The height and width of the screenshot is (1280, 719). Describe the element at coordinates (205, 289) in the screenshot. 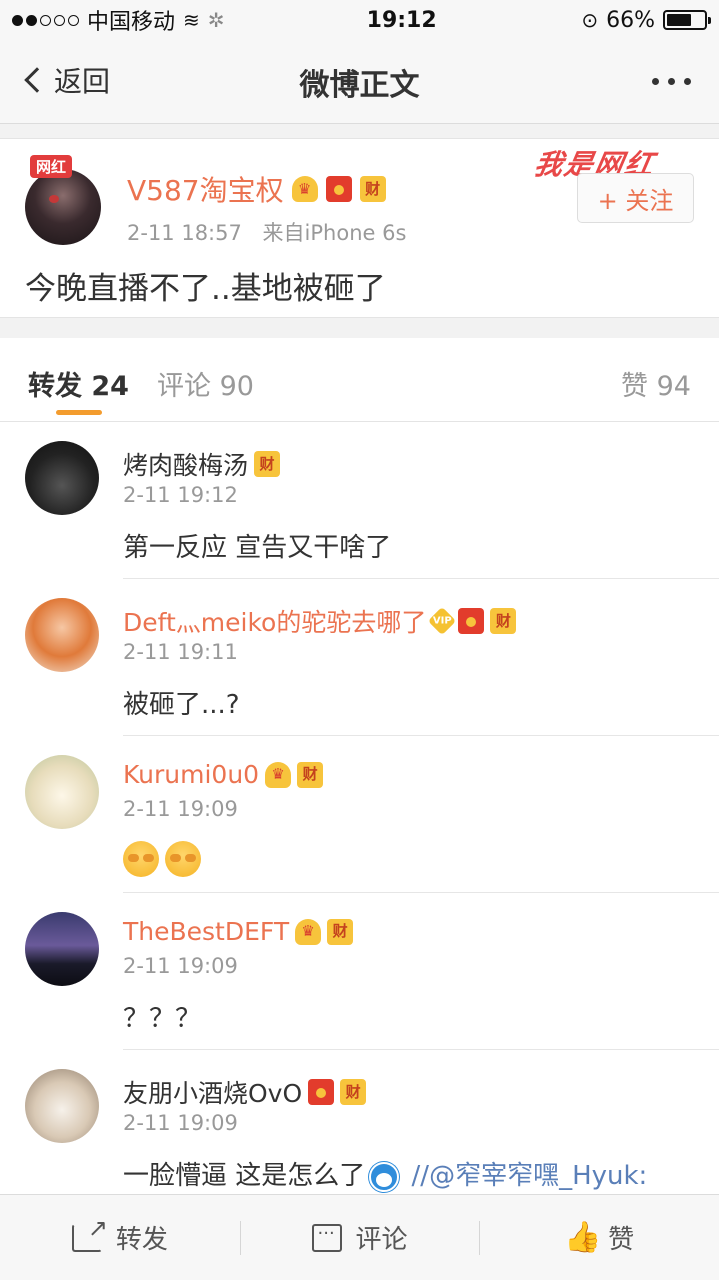

I see `post-text: 今晚直播不了..基地被砸了` at that location.